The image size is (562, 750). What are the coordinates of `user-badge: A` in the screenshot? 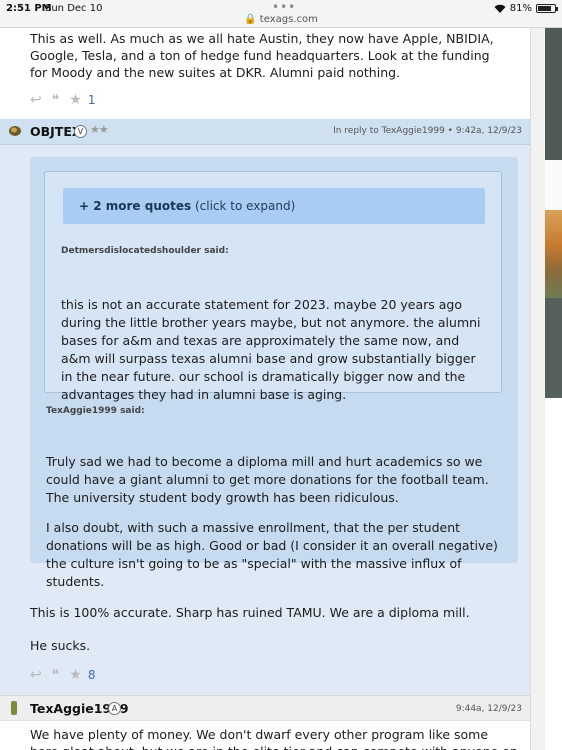 It's located at (114, 708).